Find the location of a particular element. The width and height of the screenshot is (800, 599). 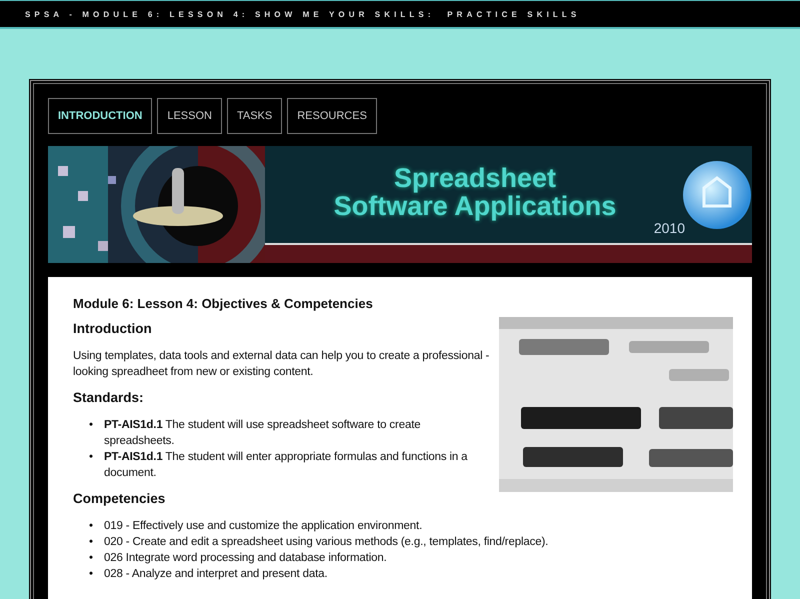

nav-tab: RESOURCES is located at coordinates (332, 116).